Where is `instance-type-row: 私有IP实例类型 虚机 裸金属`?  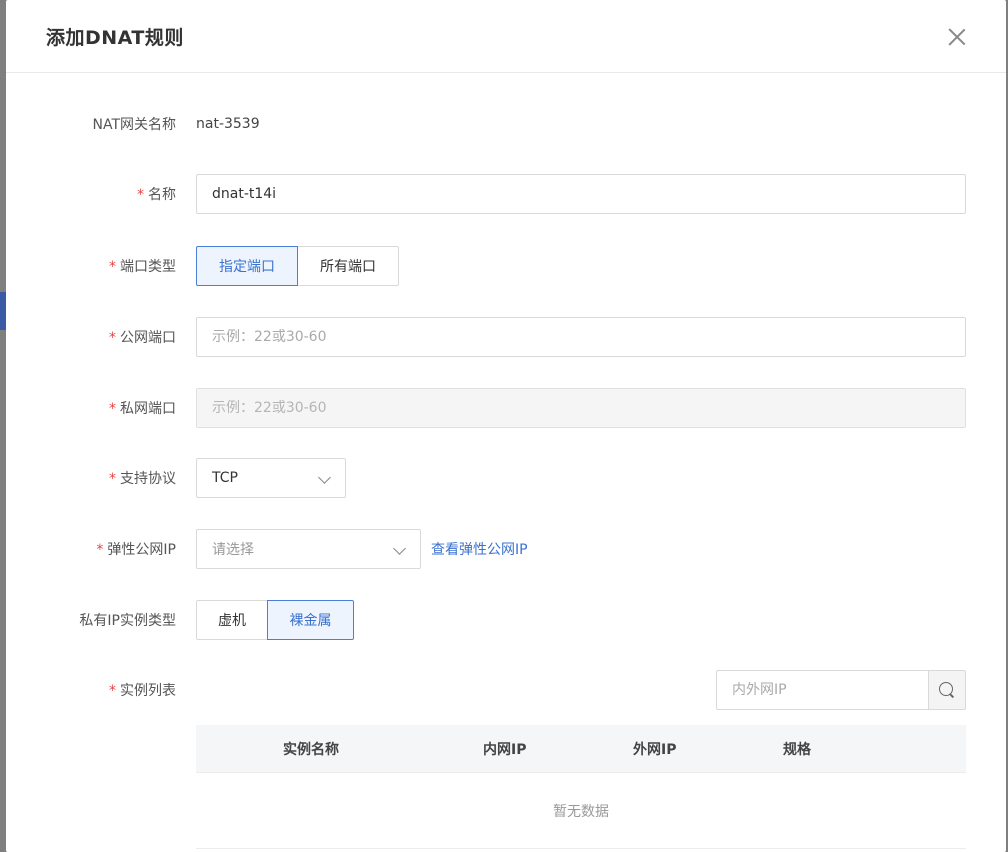
instance-type-row: 私有IP实例类型 虚机 裸金属 is located at coordinates (506, 620).